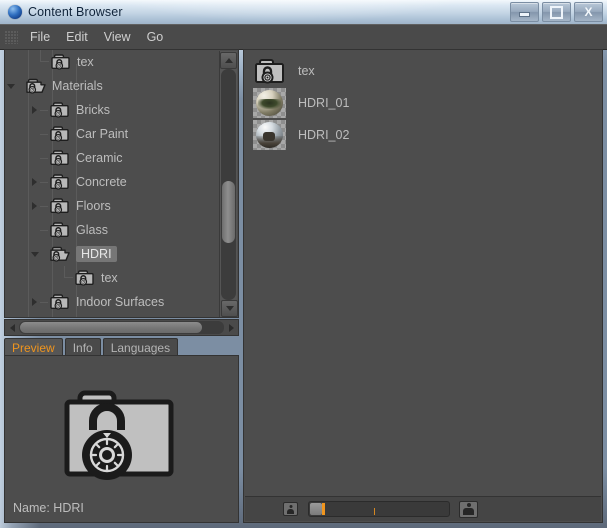  Describe the element at coordinates (75, 12) in the screenshot. I see `window-title: Content Browser` at that location.